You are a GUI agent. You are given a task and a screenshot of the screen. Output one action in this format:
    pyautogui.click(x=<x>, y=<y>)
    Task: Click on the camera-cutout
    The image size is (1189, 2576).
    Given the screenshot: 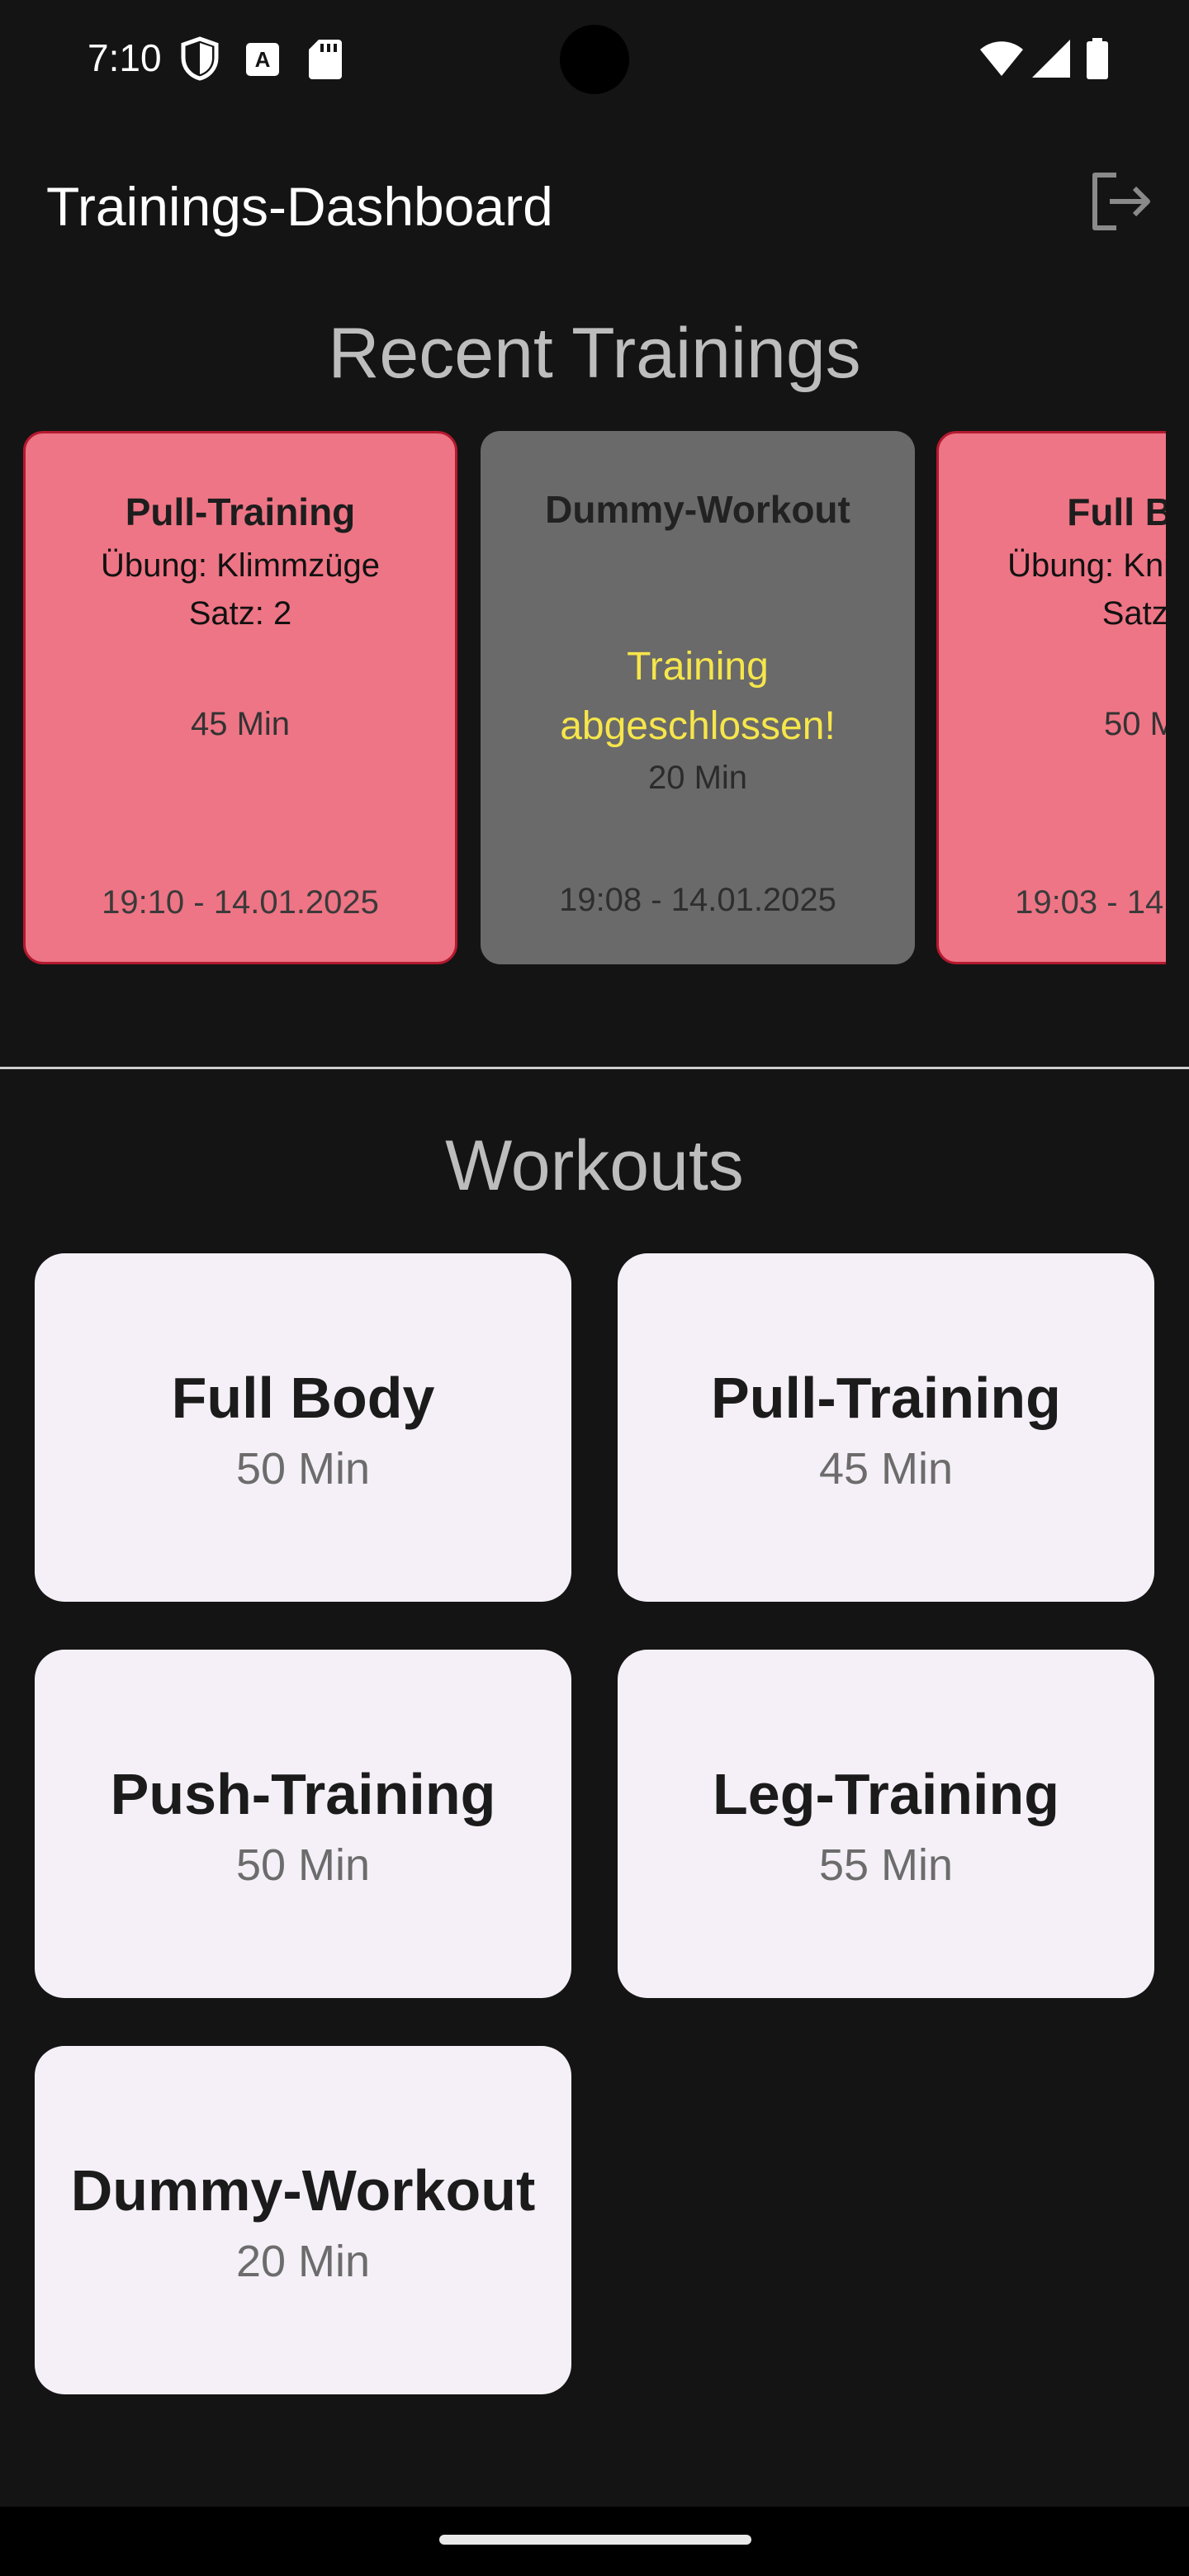 What is the action you would take?
    pyautogui.click(x=594, y=59)
    